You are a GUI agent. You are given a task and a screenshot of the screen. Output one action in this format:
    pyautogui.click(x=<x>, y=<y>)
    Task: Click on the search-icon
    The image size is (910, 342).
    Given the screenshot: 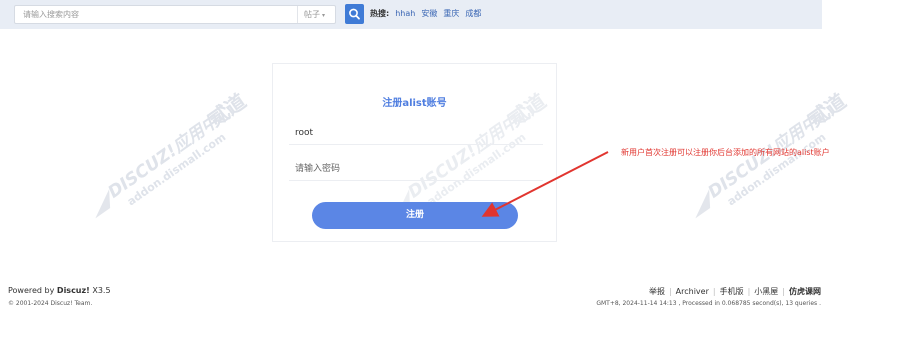 What is the action you would take?
    pyautogui.click(x=354, y=14)
    